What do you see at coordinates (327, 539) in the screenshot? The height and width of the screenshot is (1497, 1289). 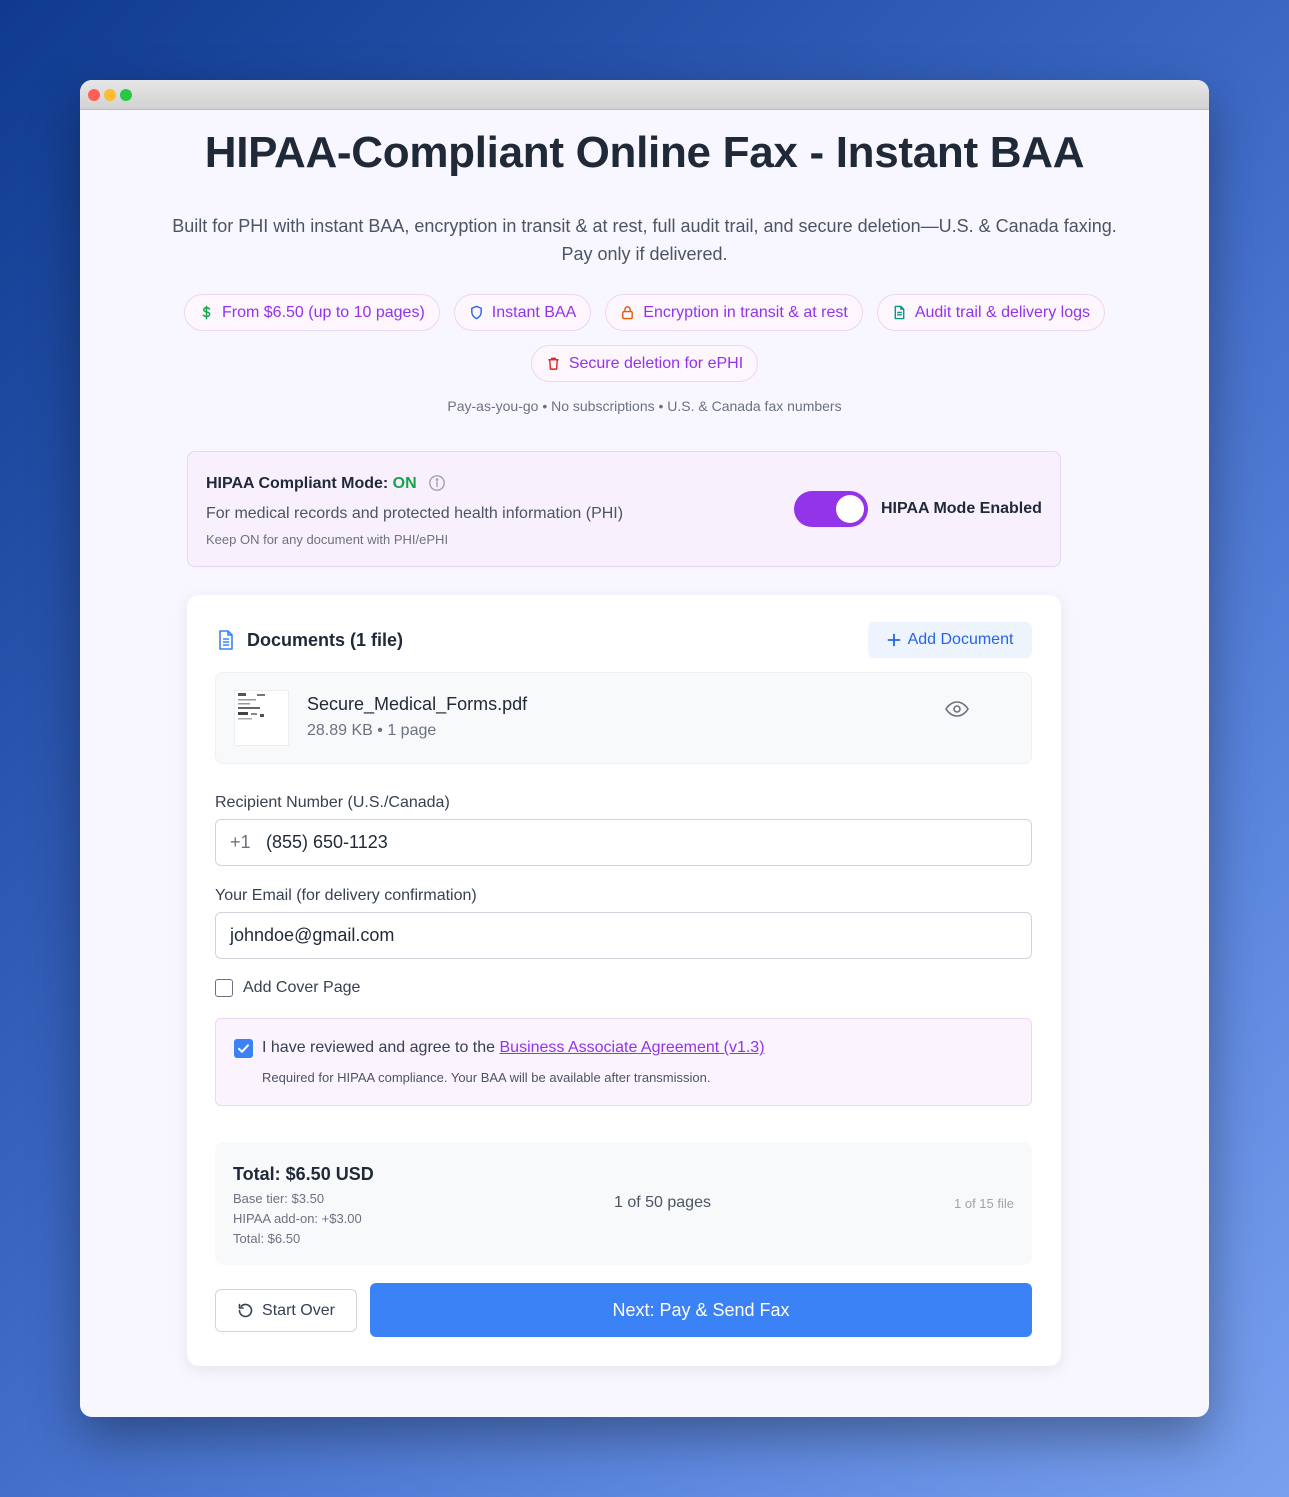 I see `hipaa-mode-hint: Keep ON for any document with PHI/ePHI` at bounding box center [327, 539].